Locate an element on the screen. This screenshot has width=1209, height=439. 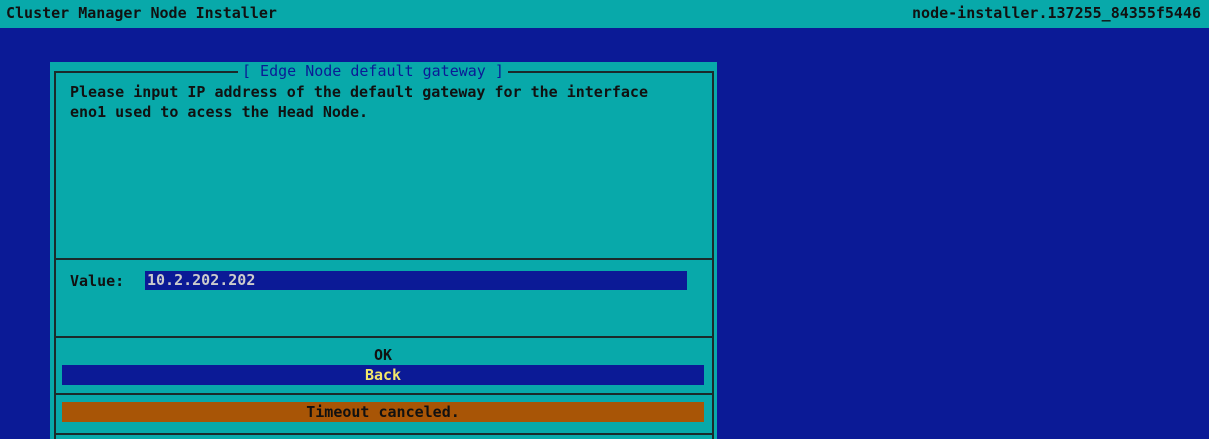
dialog-title: [ Edge Node default gateway ] is located at coordinates (373, 71).